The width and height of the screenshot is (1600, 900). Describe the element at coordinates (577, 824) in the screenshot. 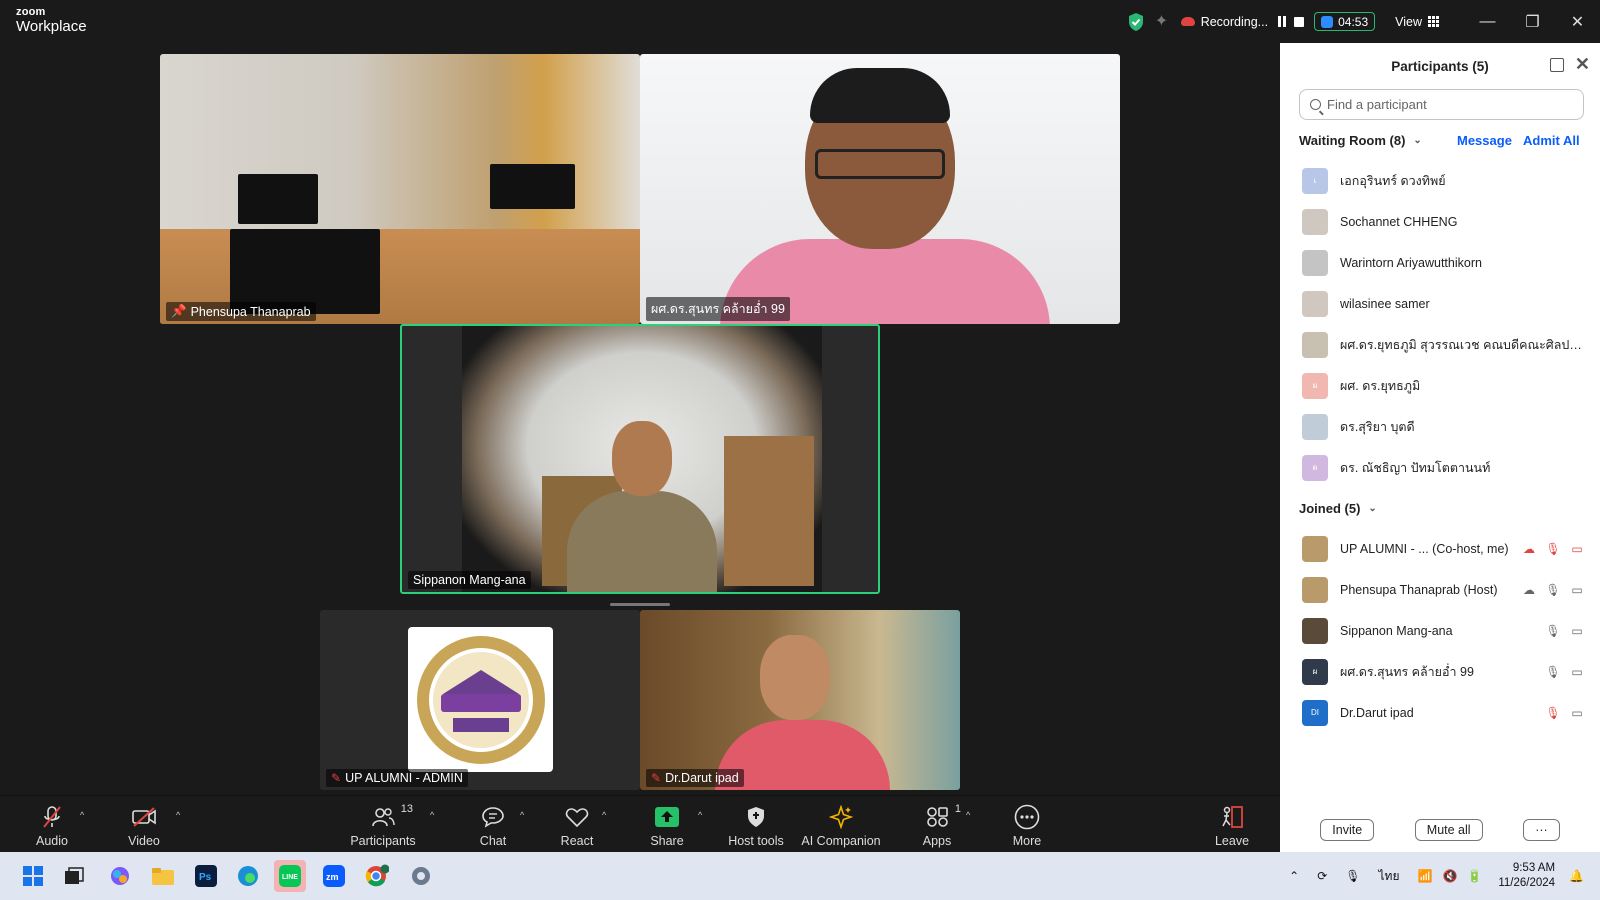

I see `react-button: React` at that location.